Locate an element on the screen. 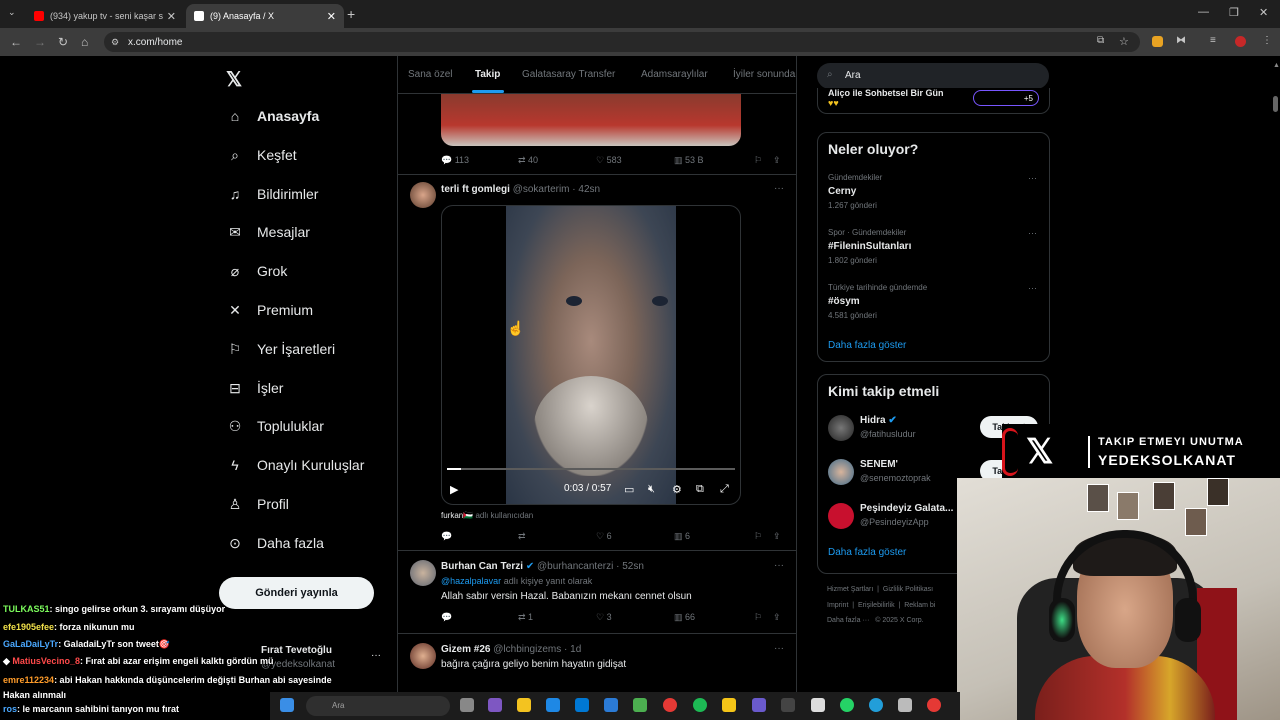 The height and width of the screenshot is (720, 1280). whatsapp-icon is located at coordinates (847, 705).